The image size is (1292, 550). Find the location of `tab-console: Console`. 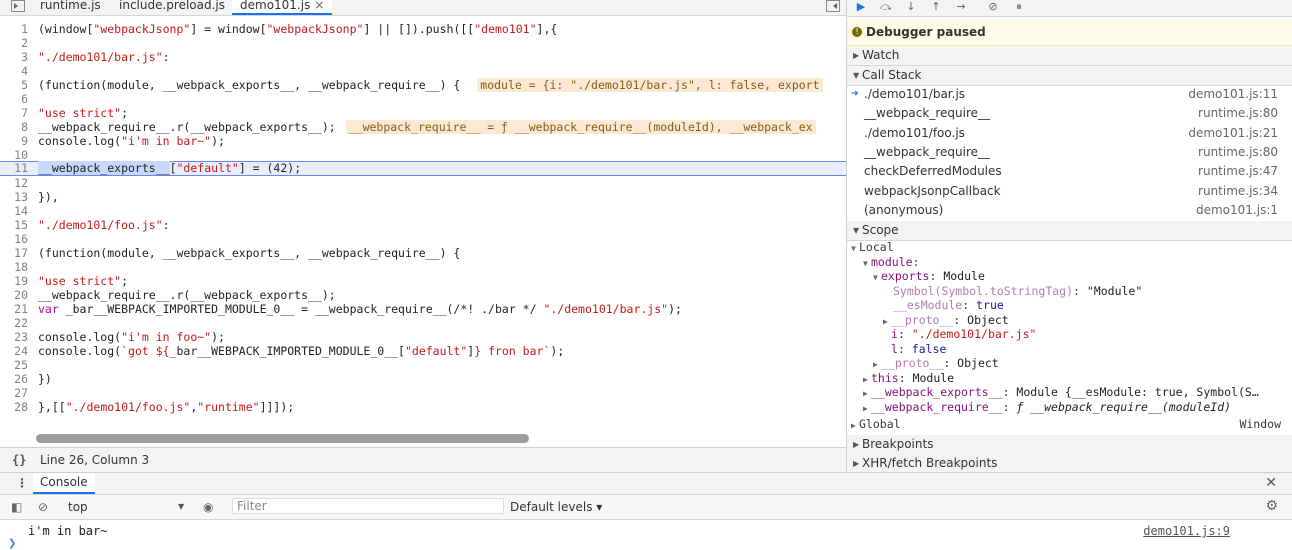

tab-console: Console is located at coordinates (64, 483).